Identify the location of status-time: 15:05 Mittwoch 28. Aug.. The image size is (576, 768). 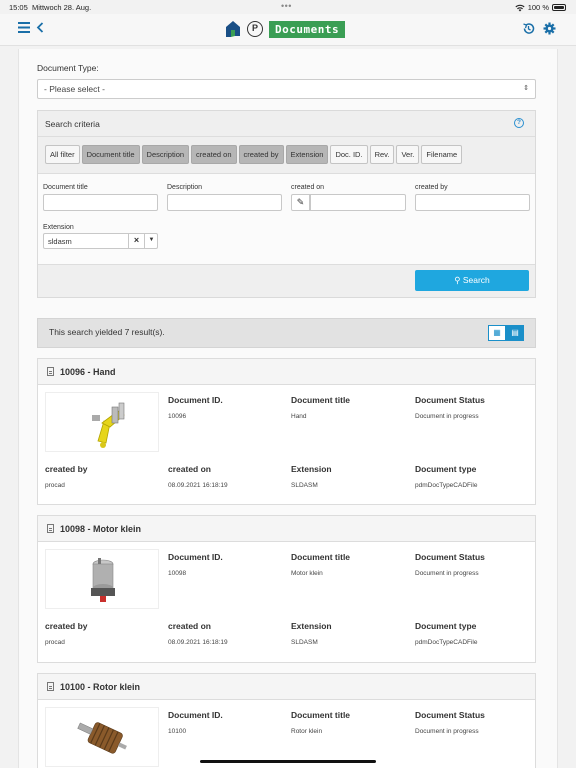
(50, 7).